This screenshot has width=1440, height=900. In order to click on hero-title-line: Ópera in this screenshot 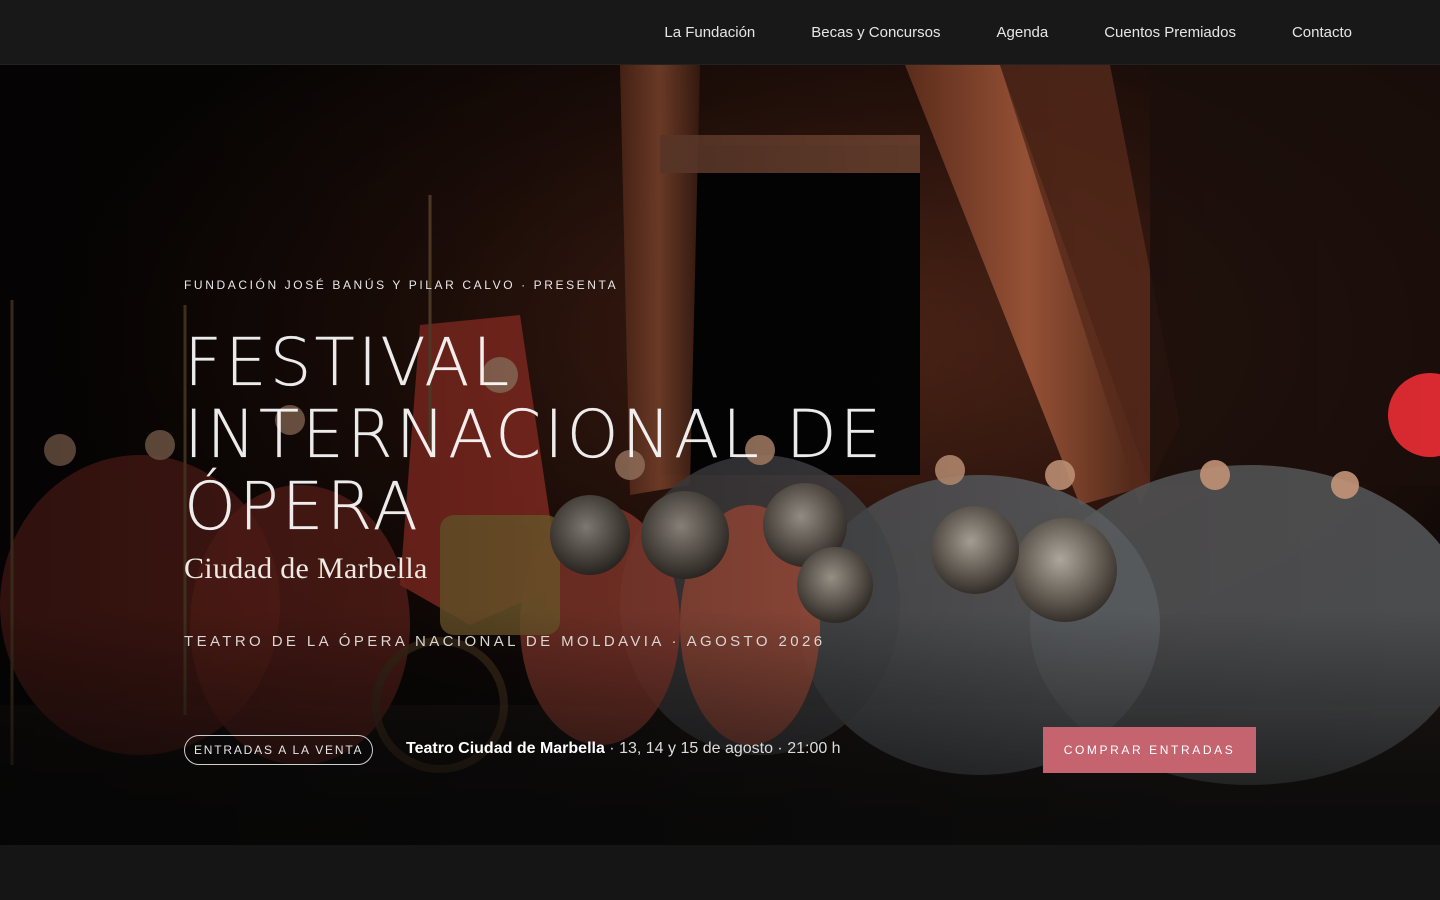, I will do `click(302, 506)`.